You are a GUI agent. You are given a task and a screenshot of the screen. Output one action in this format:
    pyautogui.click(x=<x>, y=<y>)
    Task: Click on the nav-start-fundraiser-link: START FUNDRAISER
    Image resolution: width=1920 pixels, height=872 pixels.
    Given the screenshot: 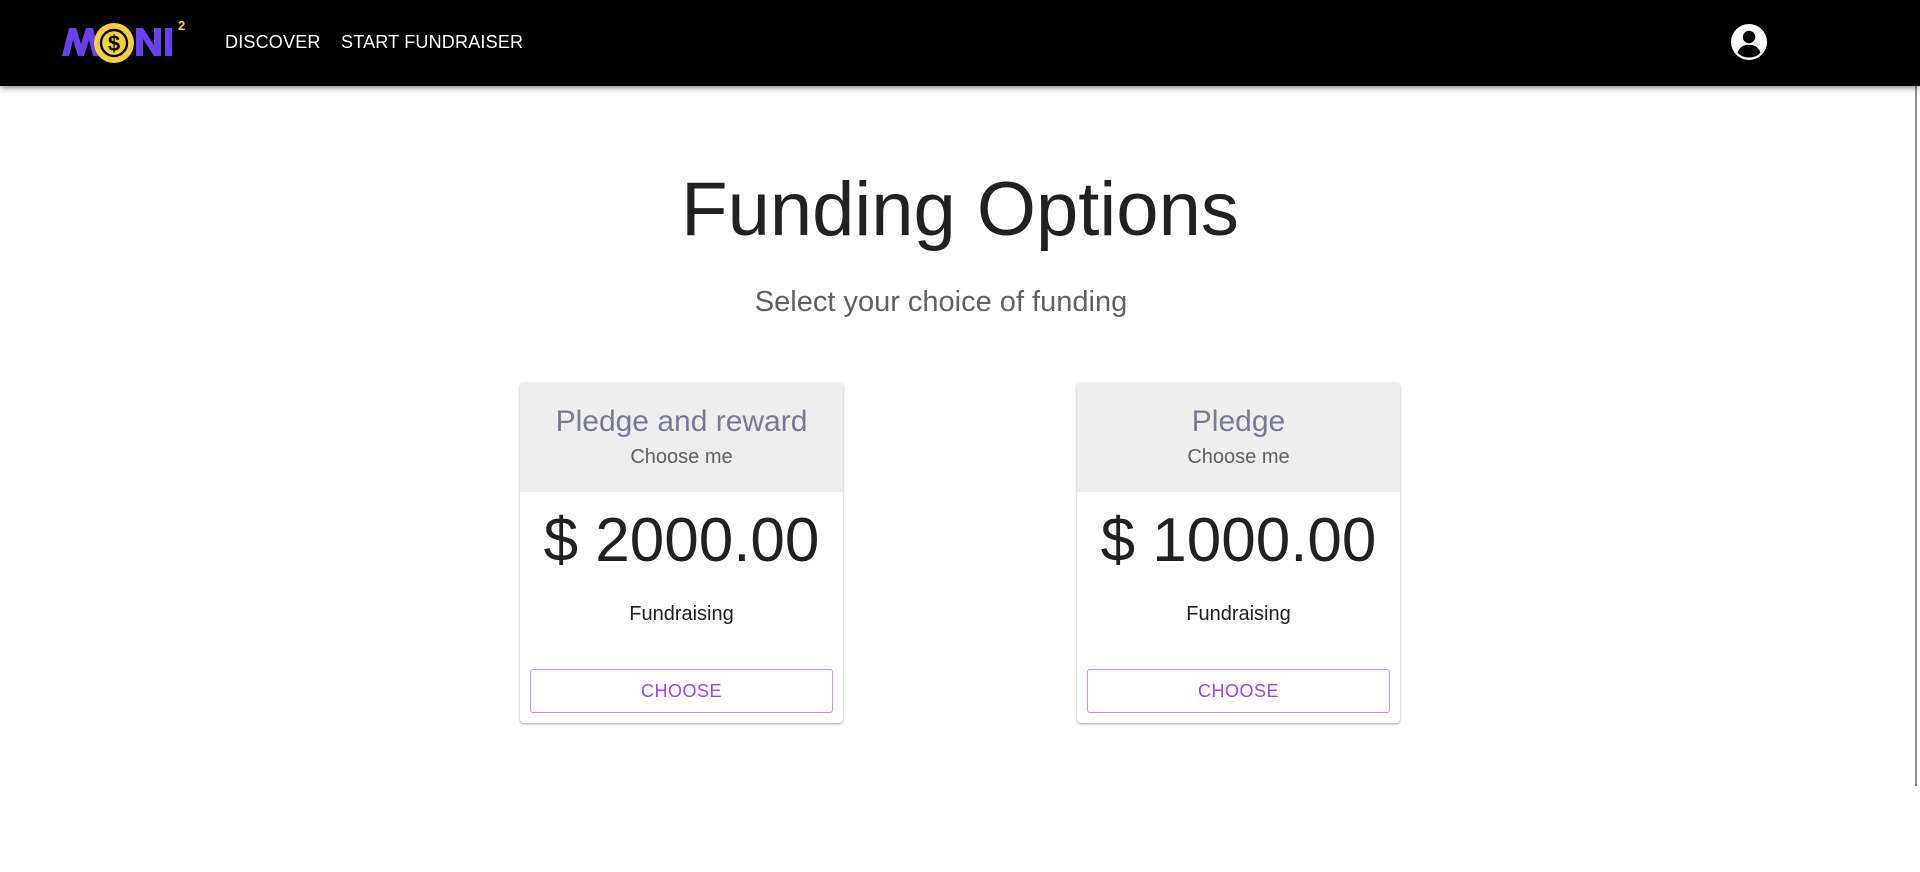 What is the action you would take?
    pyautogui.click(x=432, y=42)
    